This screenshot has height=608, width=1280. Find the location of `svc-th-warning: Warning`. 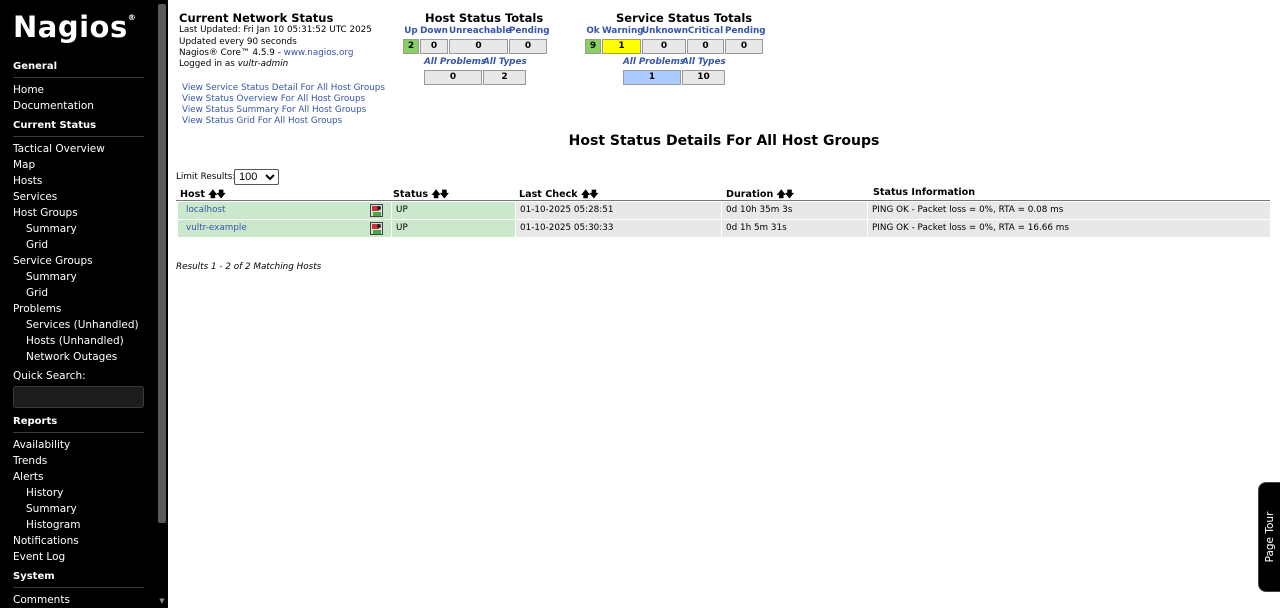

svc-th-warning: Warning is located at coordinates (623, 31).